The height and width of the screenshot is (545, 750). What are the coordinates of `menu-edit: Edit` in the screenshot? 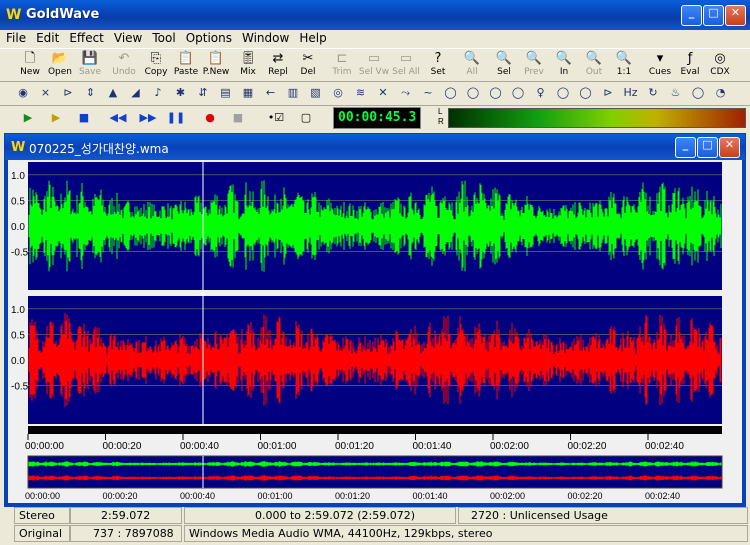 It's located at (46, 37).